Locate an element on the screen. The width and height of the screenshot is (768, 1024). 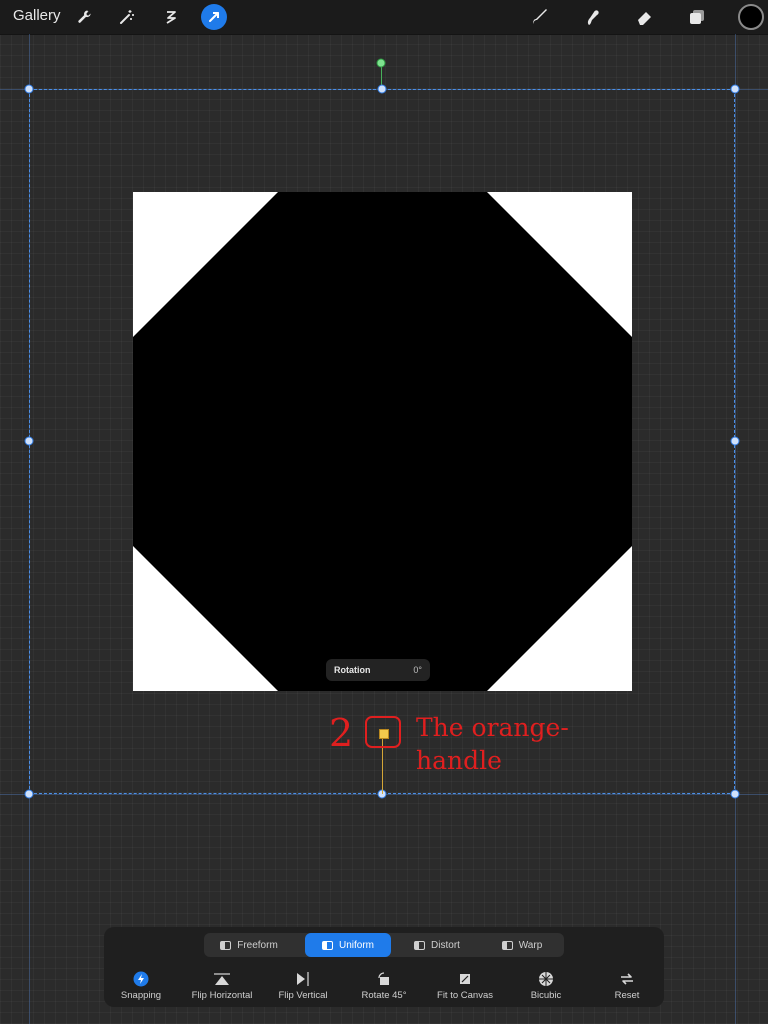
rotation-label: Rotation is located at coordinates (352, 670).